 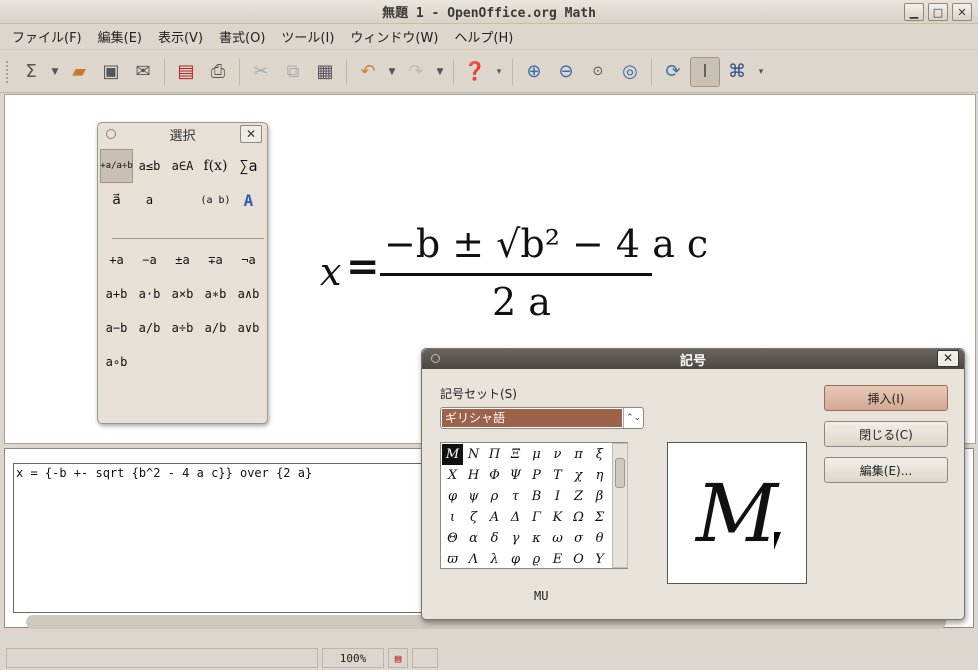 I want to click on symbol-cell: α, so click(x=473, y=538).